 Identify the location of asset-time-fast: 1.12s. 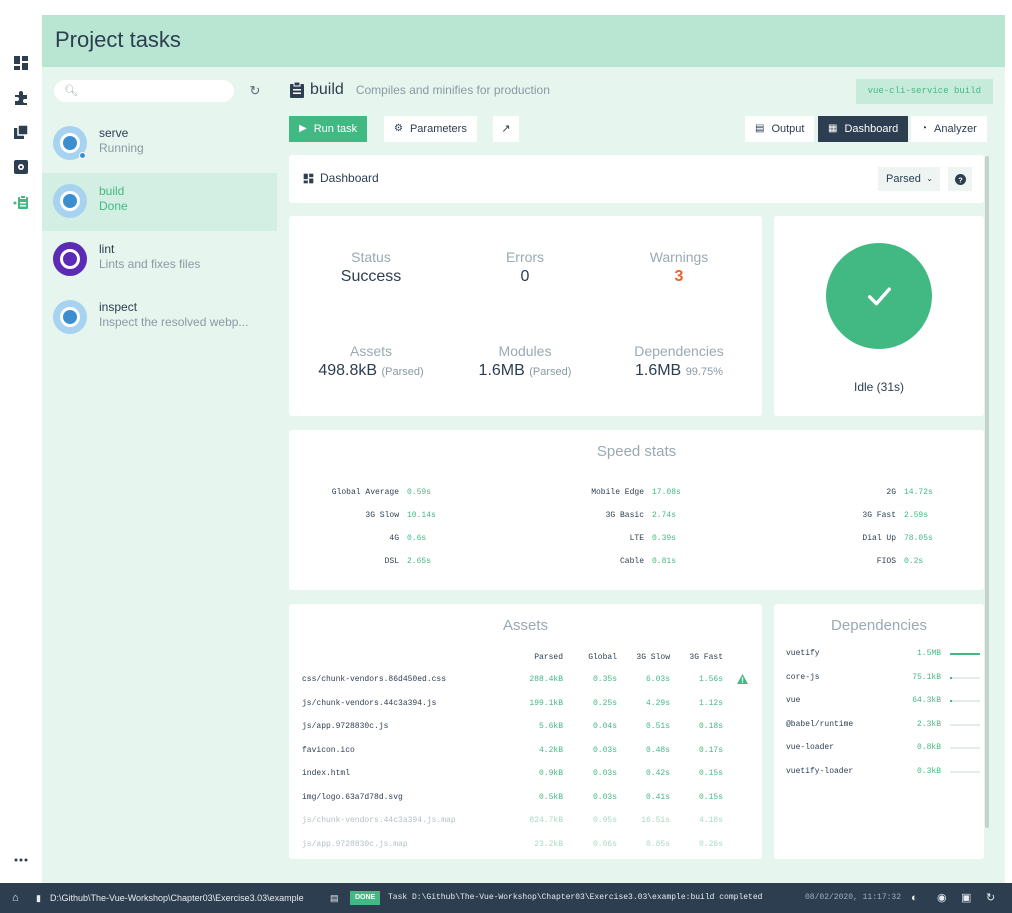
(710, 703).